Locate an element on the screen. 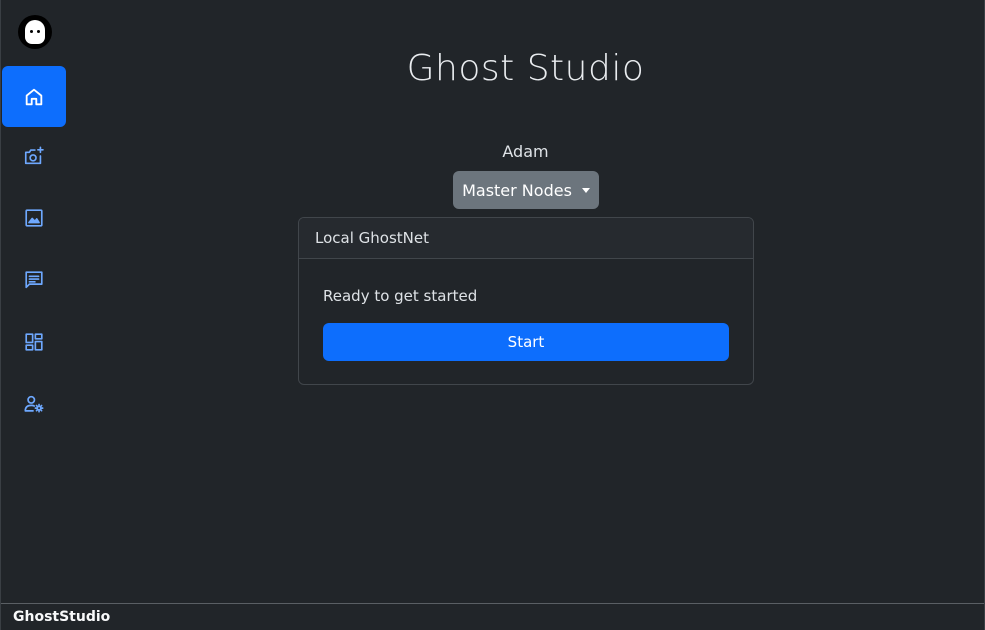 This screenshot has width=985, height=630. sidebar-item-home is located at coordinates (34, 96).